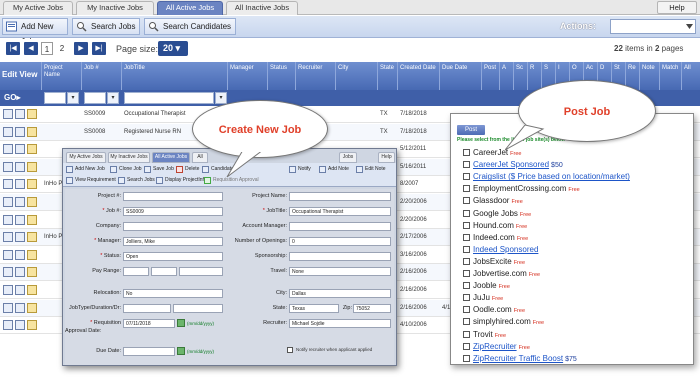 Image resolution: width=700 pixels, height=378 pixels. Describe the element at coordinates (494, 309) in the screenshot. I see `job-site-option: Oodle.com Free` at that location.